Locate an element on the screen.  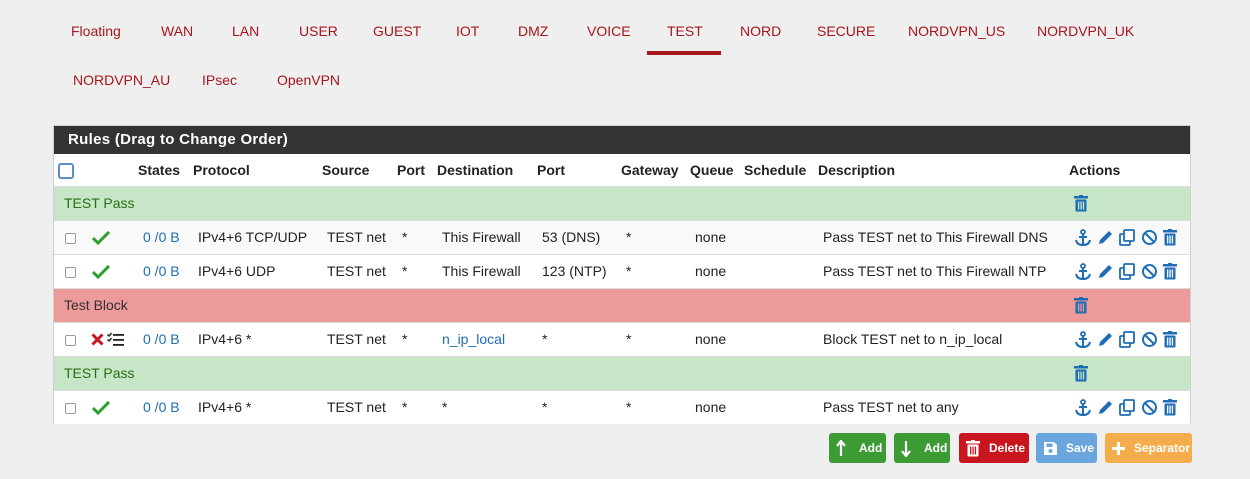
col-states: States is located at coordinates (159, 170).